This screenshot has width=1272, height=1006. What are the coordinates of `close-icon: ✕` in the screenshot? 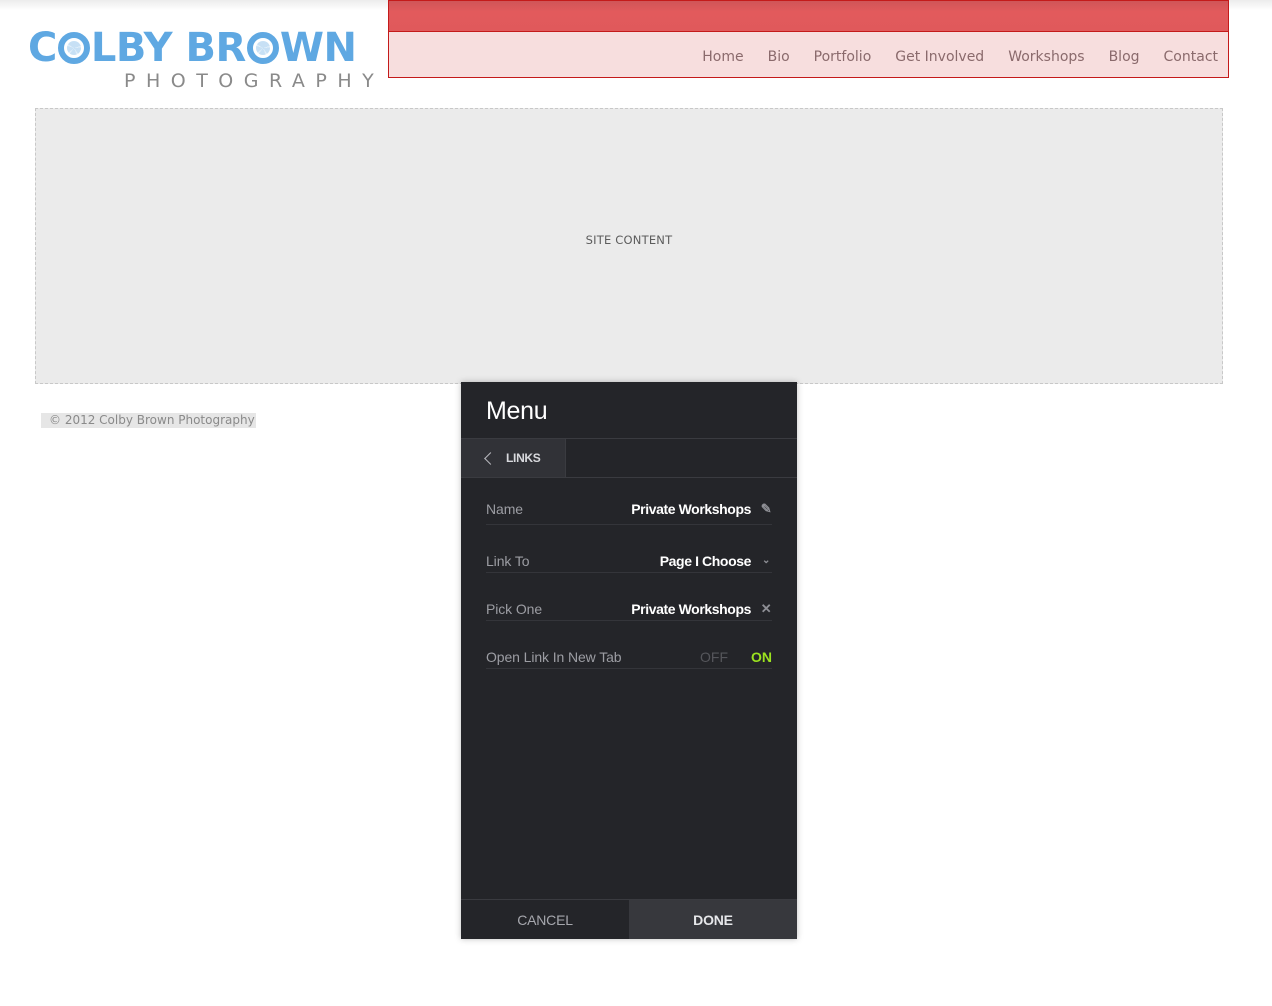 It's located at (766, 609).